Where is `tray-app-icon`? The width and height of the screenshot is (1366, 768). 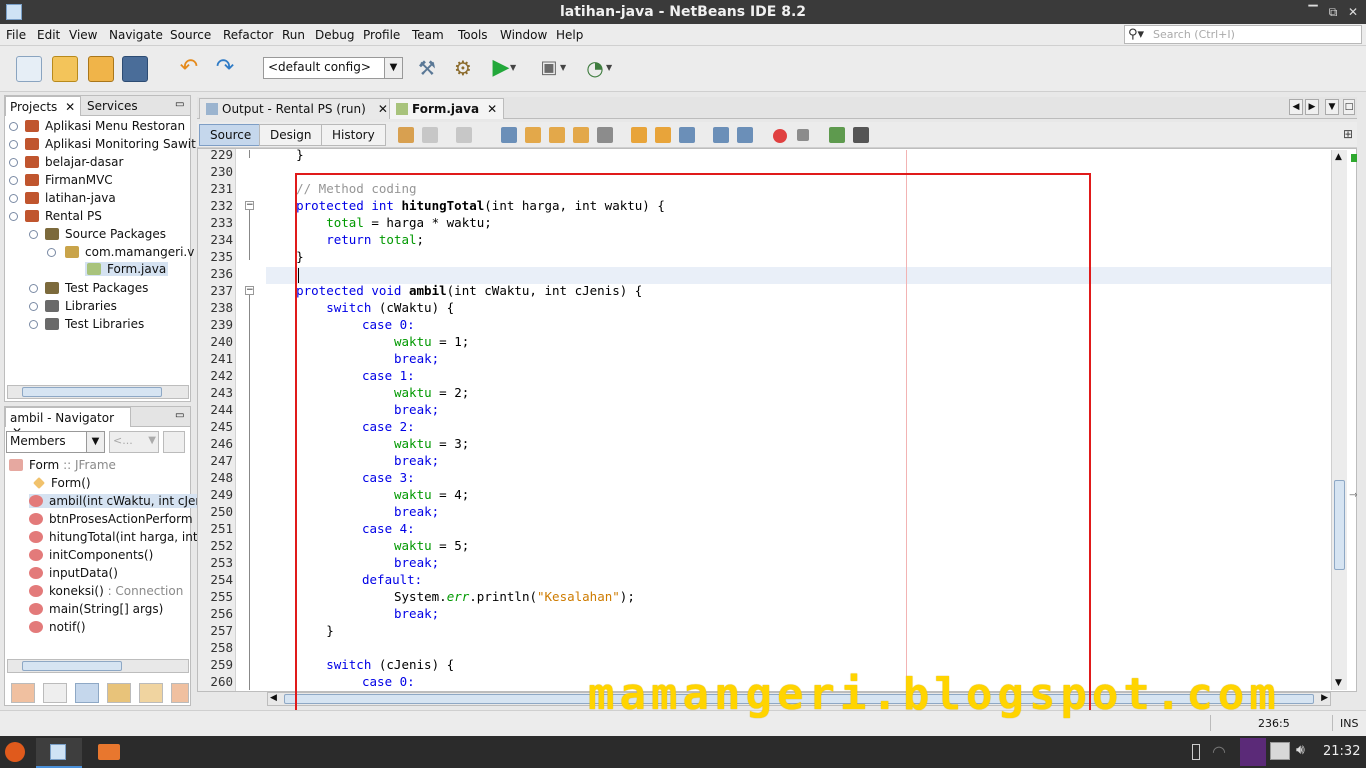
tray-app-icon is located at coordinates (1253, 752).